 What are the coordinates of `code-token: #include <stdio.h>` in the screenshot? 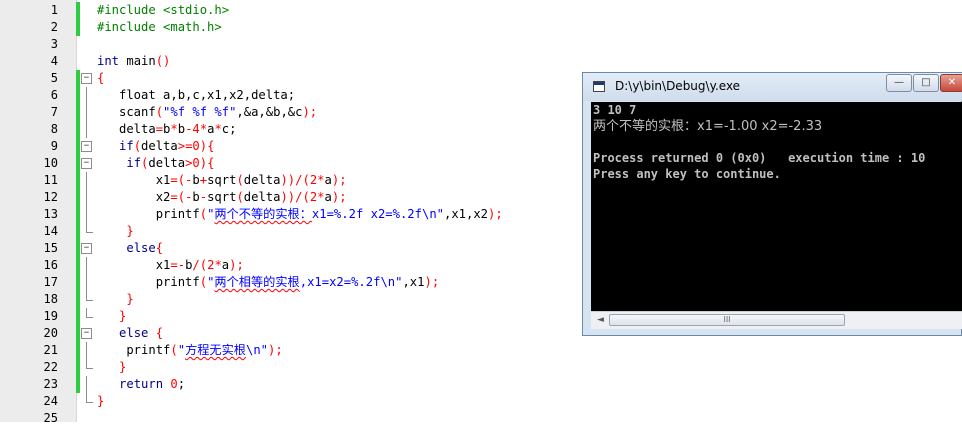 It's located at (163, 10).